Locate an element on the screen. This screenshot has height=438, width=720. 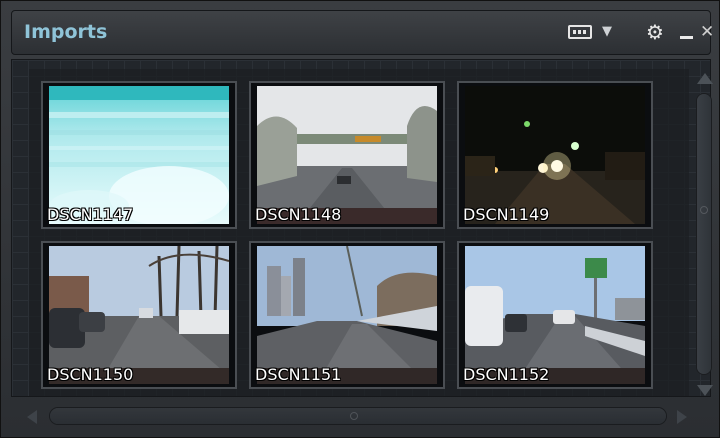
window-title: Imports is located at coordinates (66, 32).